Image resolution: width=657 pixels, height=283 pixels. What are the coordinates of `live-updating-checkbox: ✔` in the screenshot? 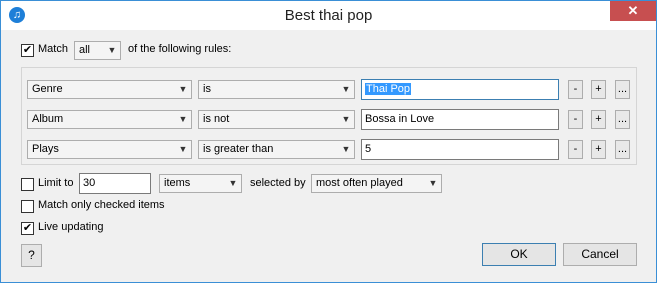 It's located at (27, 228).